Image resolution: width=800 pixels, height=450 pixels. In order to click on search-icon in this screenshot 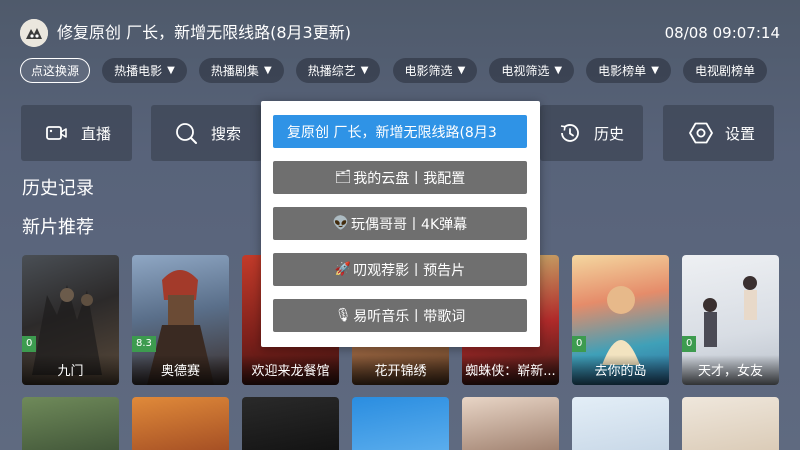, I will do `click(186, 133)`.